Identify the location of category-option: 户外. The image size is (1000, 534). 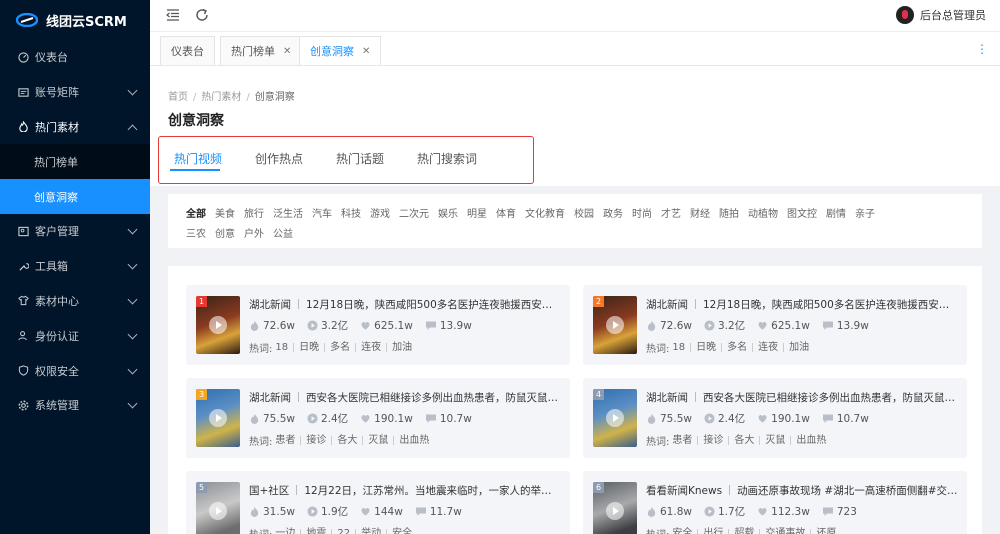
(254, 232).